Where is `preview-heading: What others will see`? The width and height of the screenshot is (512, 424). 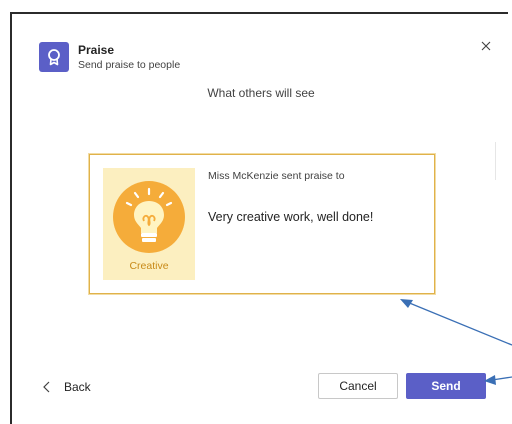 preview-heading: What others will see is located at coordinates (261, 93).